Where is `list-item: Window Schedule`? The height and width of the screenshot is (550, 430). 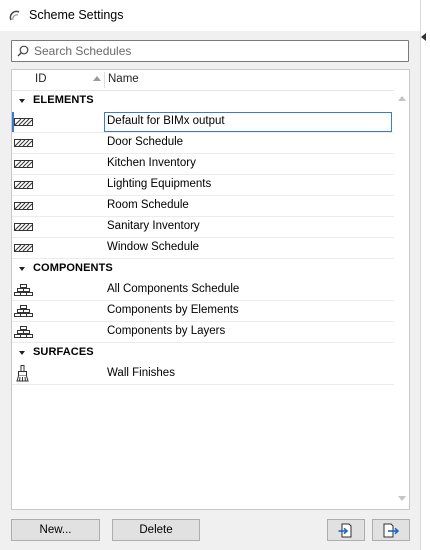
list-item: Window Schedule is located at coordinates (203, 248).